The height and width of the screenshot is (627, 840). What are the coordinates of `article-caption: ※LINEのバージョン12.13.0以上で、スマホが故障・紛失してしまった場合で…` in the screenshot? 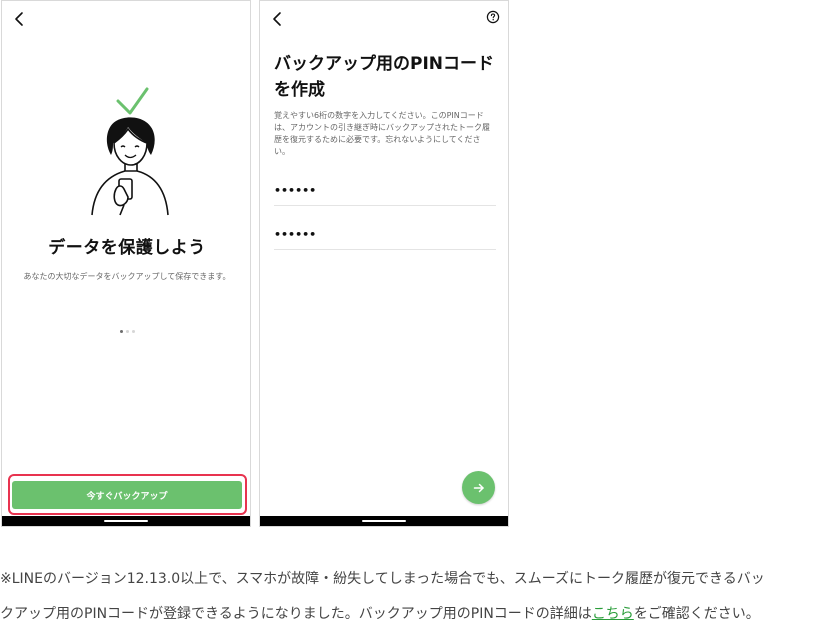 It's located at (420, 594).